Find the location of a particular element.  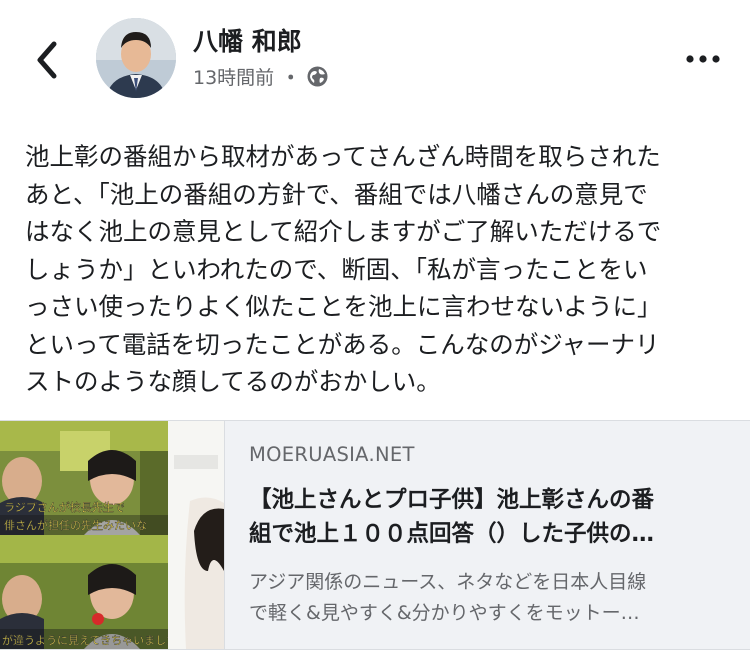

post-meta: 13時間前 ・ is located at coordinates (260, 76).